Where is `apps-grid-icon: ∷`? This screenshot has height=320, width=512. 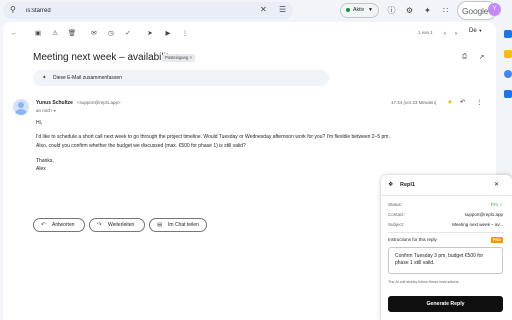
apps-grid-icon: ∷ is located at coordinates (445, 10).